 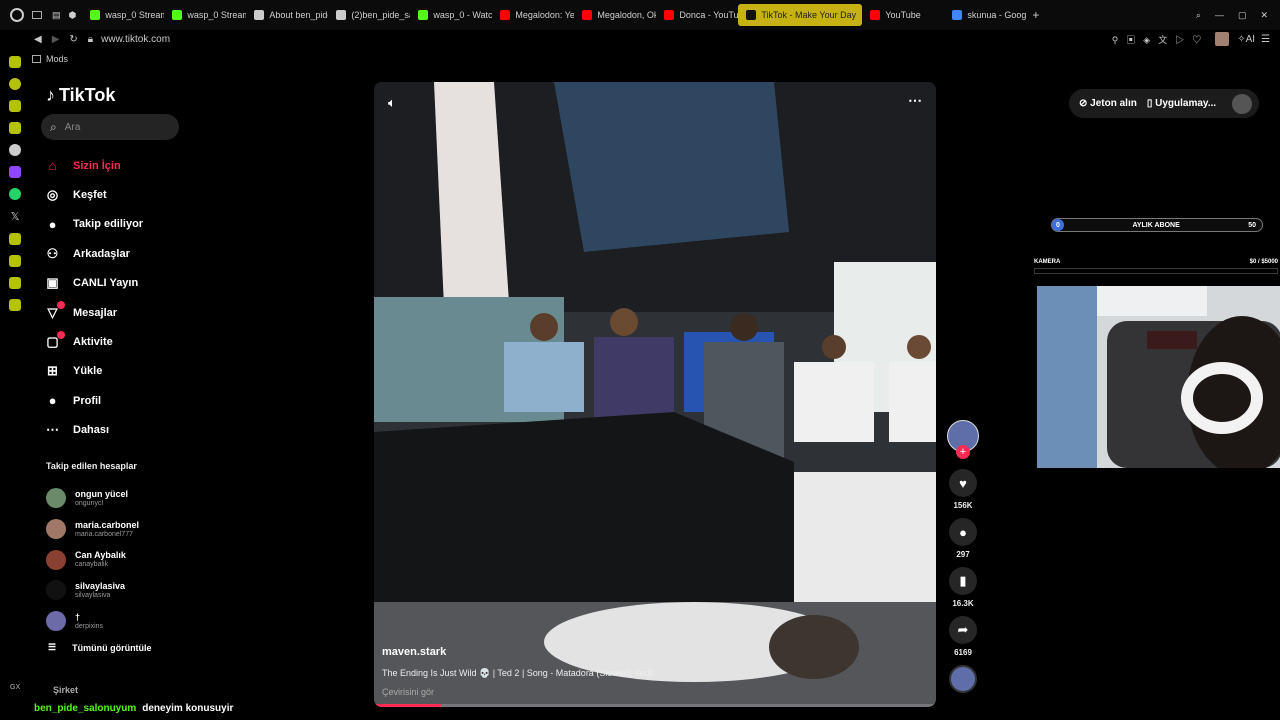 I want to click on comment-button: ●, so click(x=963, y=532).